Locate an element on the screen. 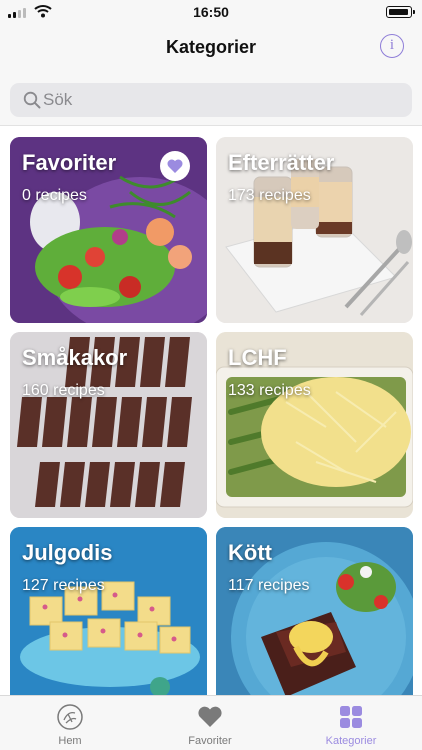  tab-bar: Hem Favoriter Kategorier is located at coordinates (211, 722).